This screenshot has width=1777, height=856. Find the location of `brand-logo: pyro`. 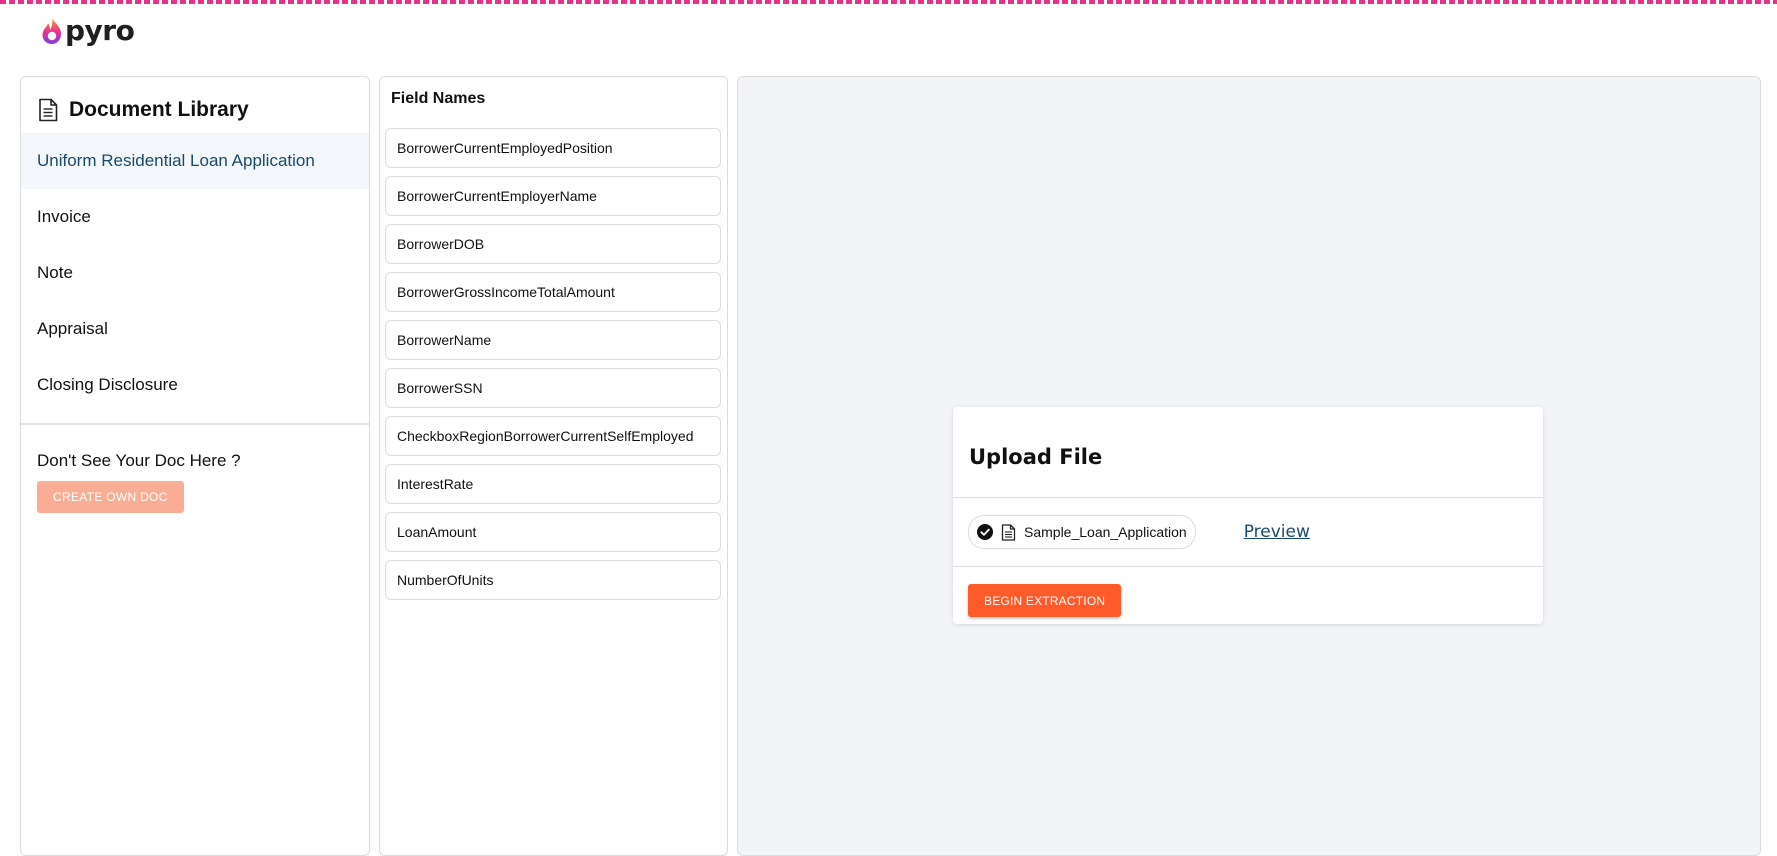

brand-logo: pyro is located at coordinates (87, 31).